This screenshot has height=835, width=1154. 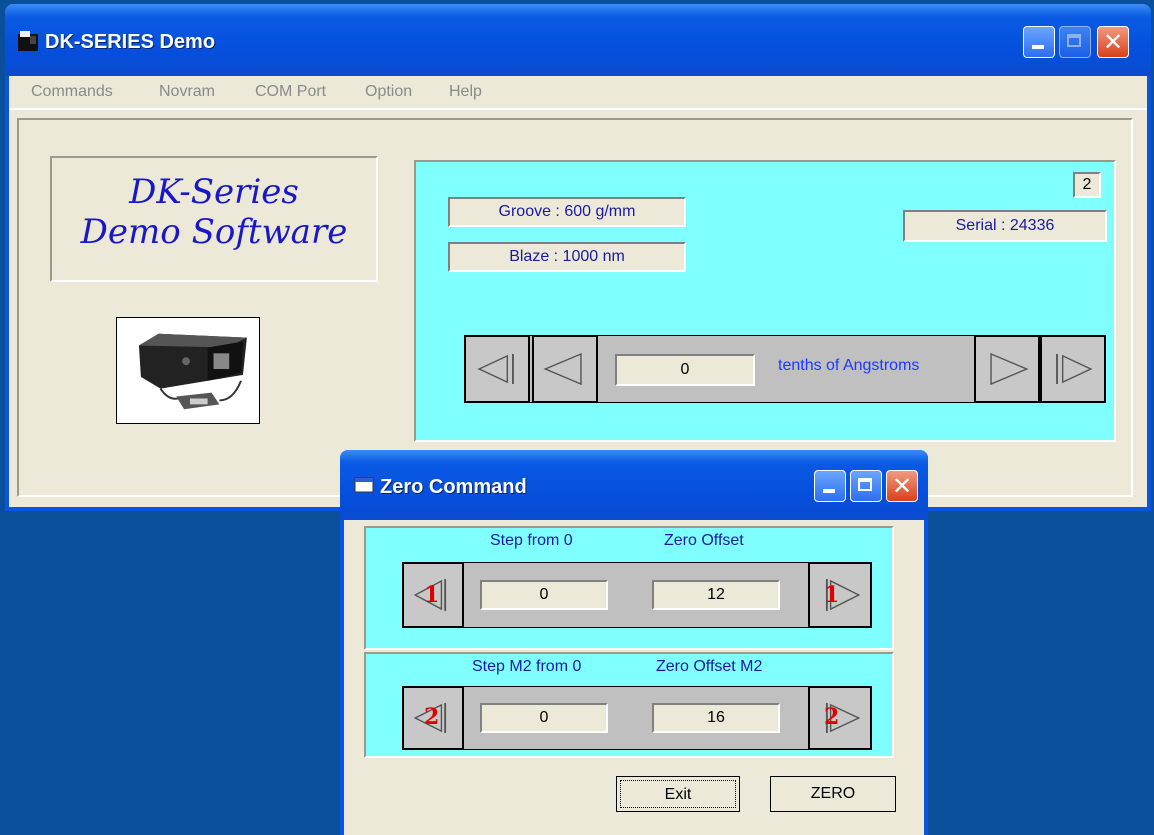 What do you see at coordinates (214, 192) in the screenshot?
I see `logo-line-1: DK-Series` at bounding box center [214, 192].